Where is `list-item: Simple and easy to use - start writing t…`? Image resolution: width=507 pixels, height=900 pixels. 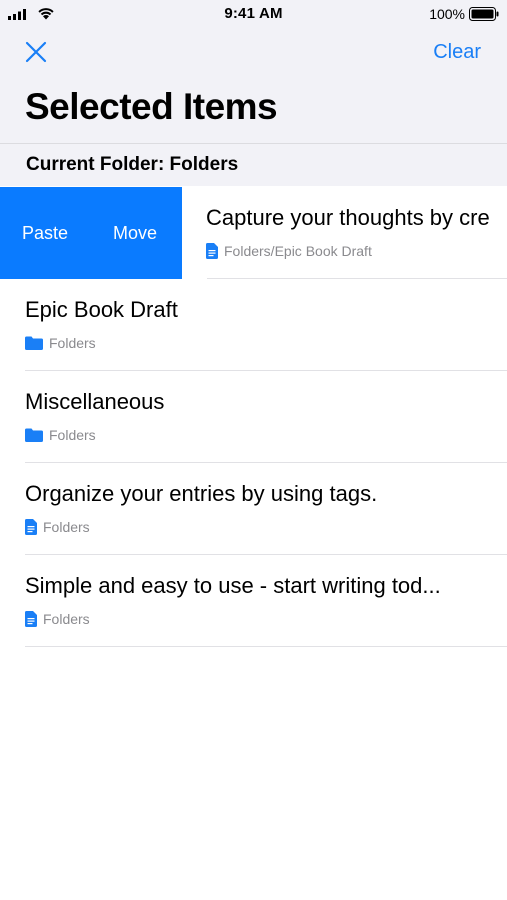 list-item: Simple and easy to use - start writing t… is located at coordinates (253, 601).